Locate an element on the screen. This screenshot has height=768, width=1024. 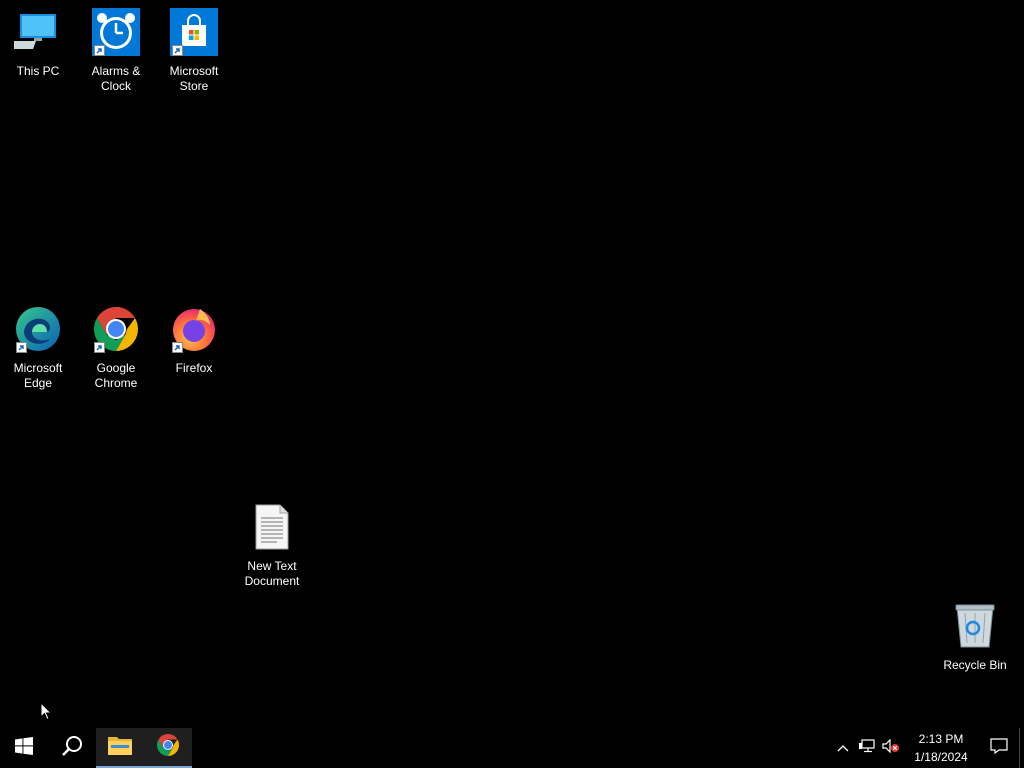
desktop-icon-microsoft-edge: Microsoft Edge is located at coordinates (38, 348).